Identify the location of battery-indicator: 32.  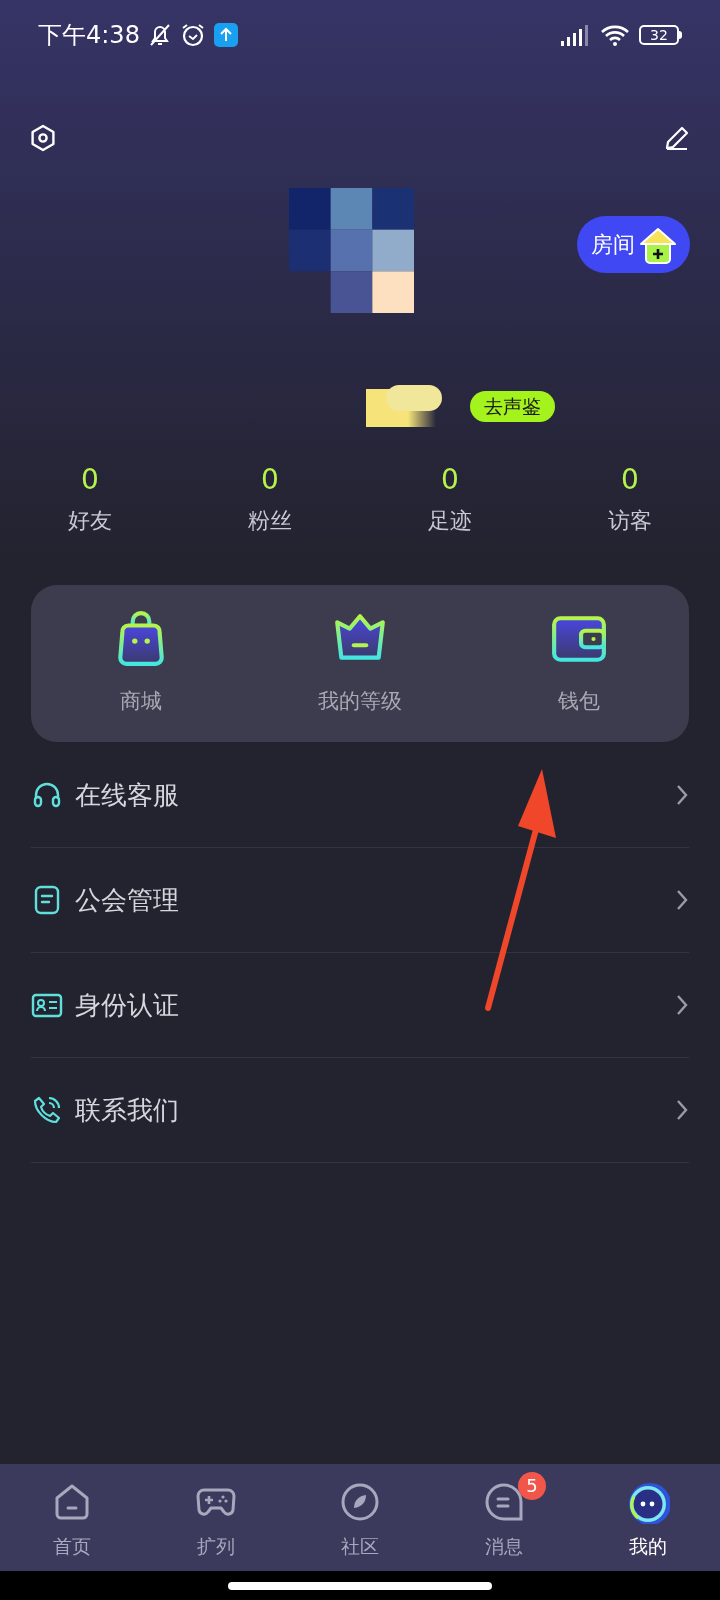
(659, 35).